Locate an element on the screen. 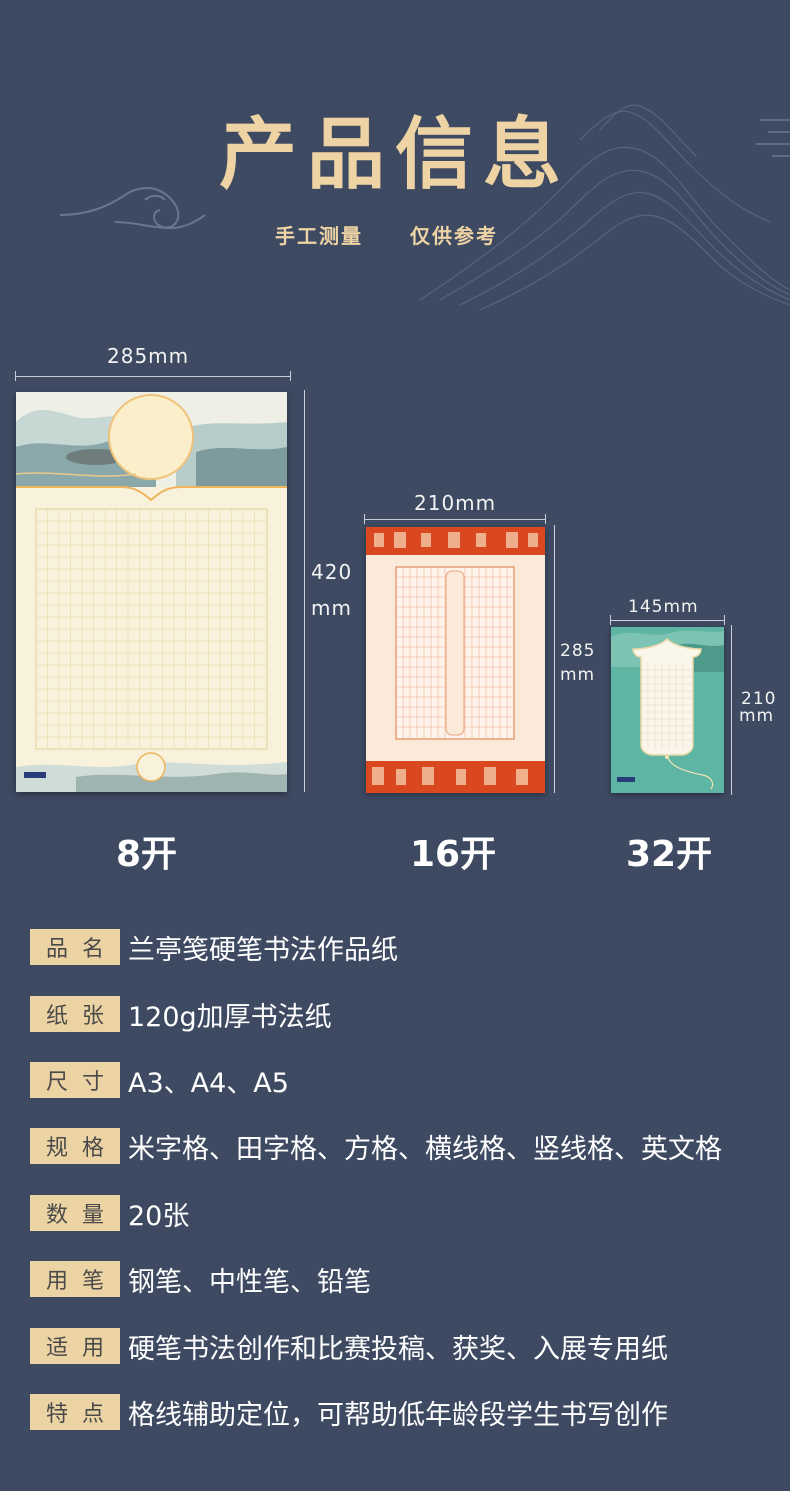  paper-8k is located at coordinates (151, 592).